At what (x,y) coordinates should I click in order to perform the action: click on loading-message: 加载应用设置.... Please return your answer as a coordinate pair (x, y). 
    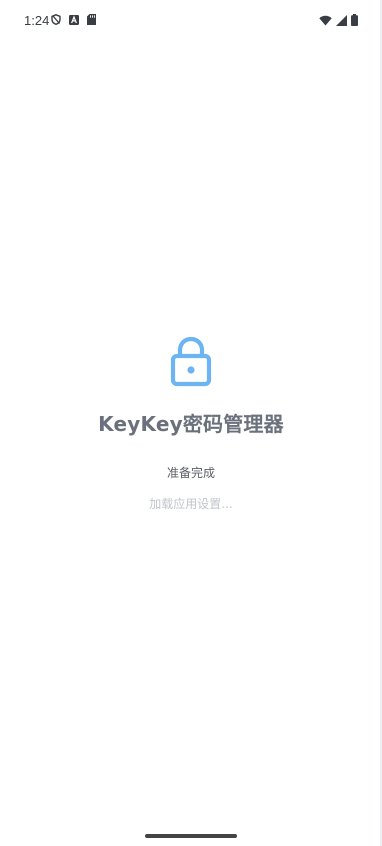
    Looking at the image, I should click on (191, 504).